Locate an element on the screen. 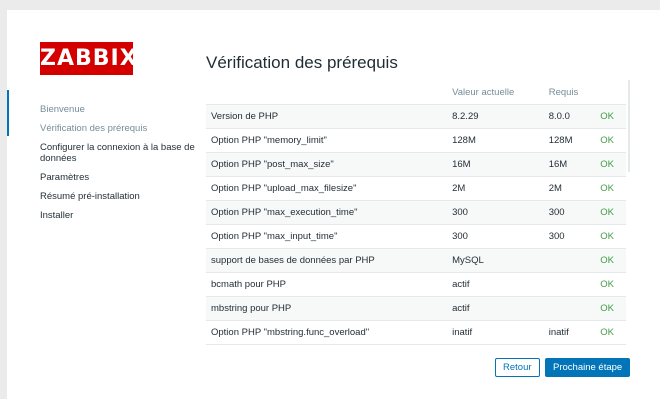 The width and height of the screenshot is (660, 399). table-row: bcmath pour PHP actif OK is located at coordinates (416, 284).